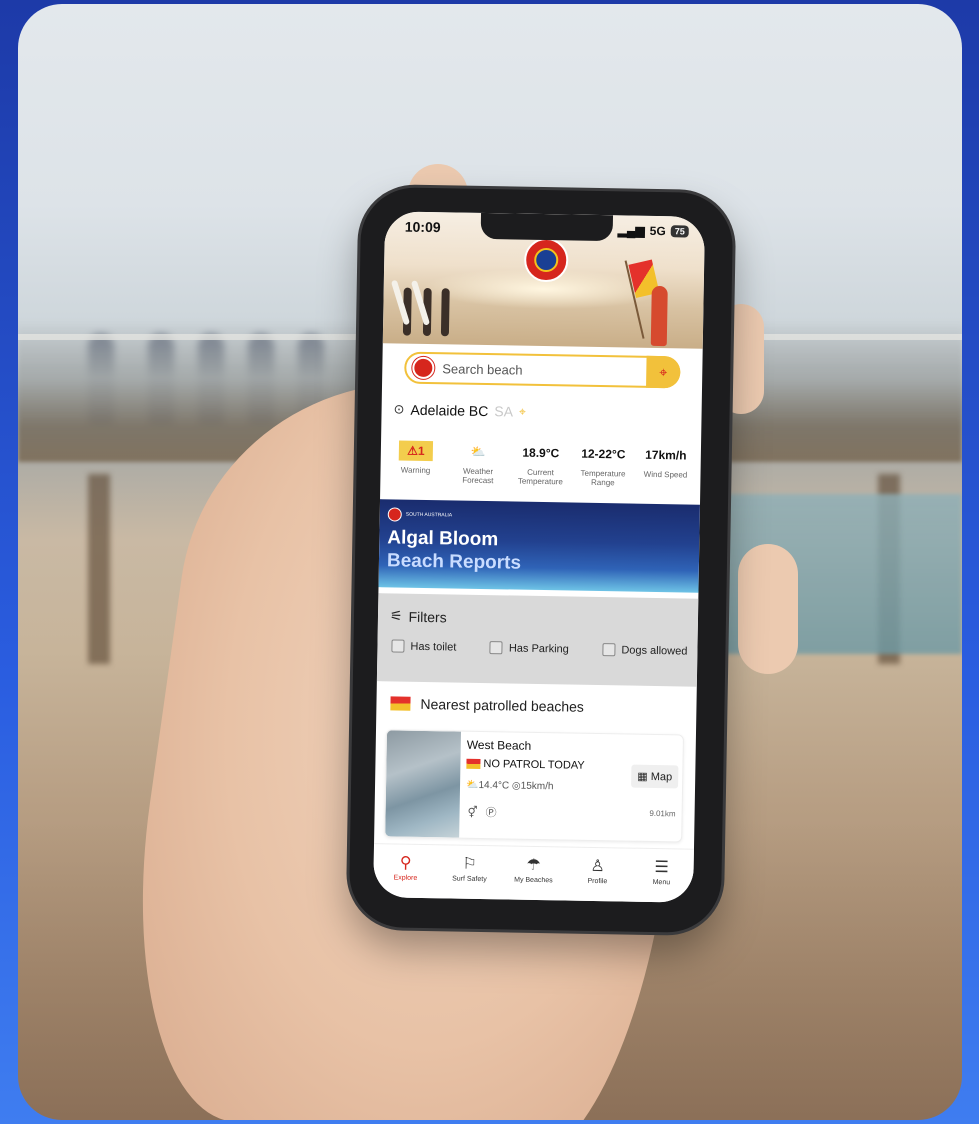  I want to click on filter-label: Has Parking, so click(538, 648).